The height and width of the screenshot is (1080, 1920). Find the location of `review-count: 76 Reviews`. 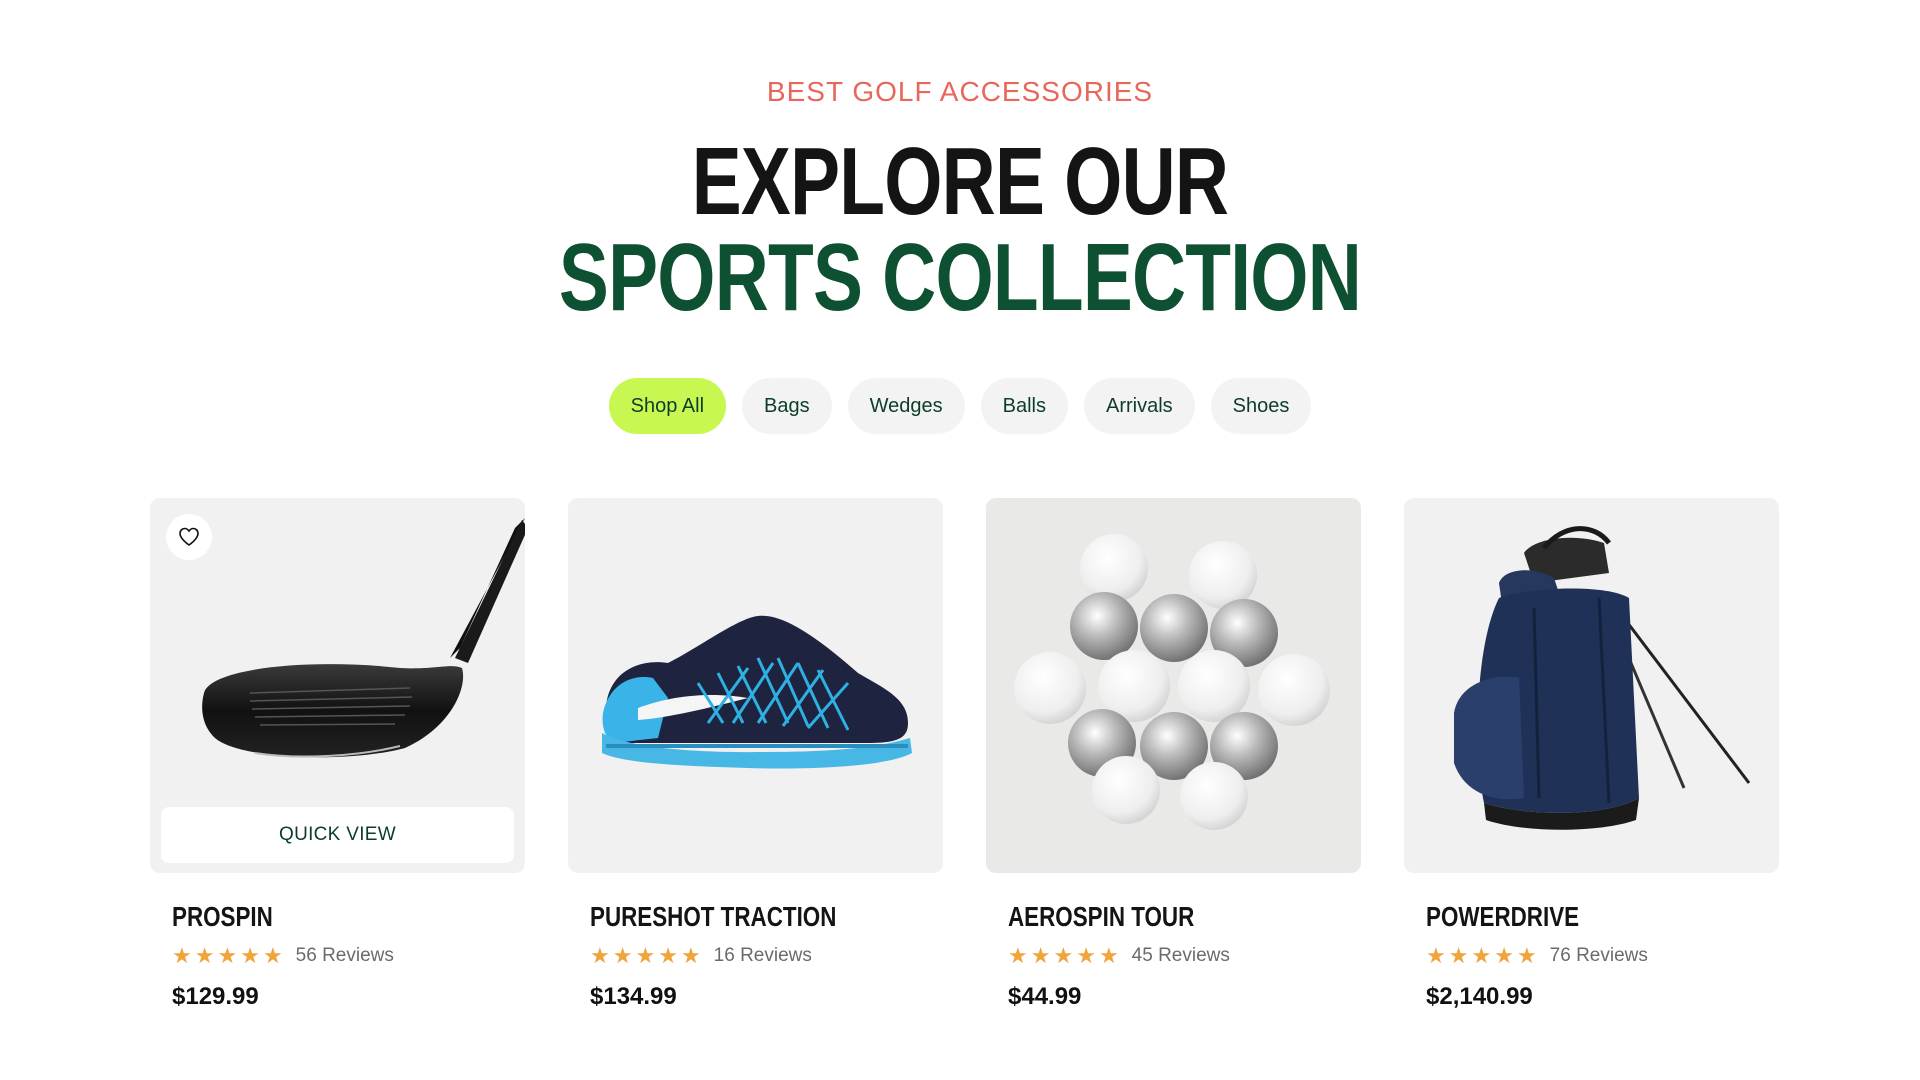

review-count: 76 Reviews is located at coordinates (1598, 955).